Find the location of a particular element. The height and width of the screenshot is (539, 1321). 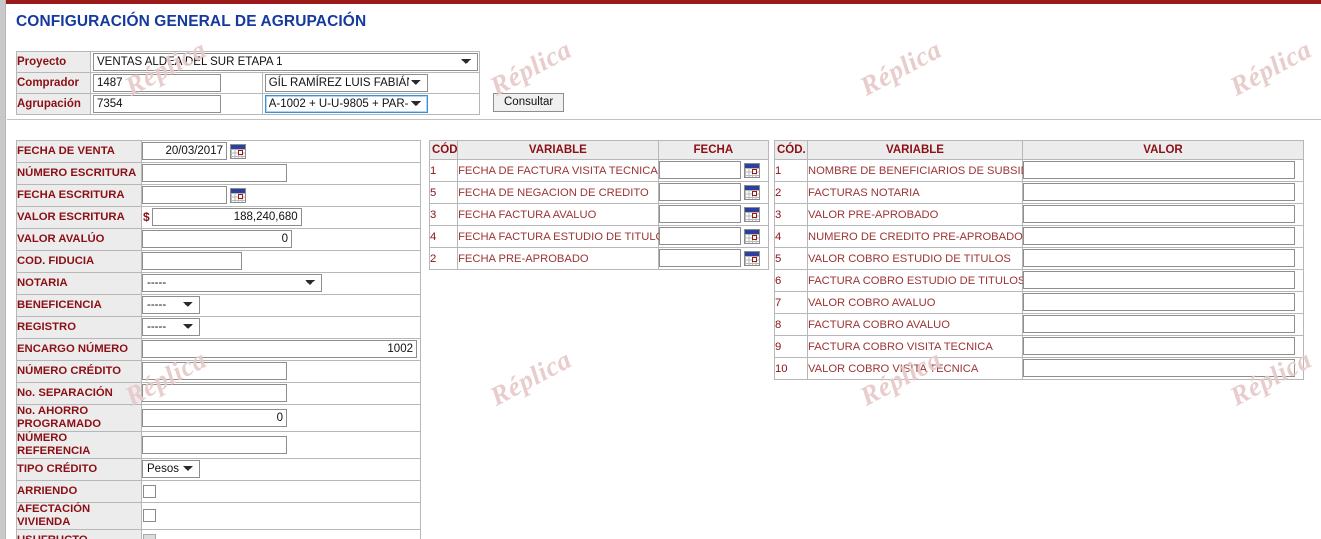

form-row-label: No. SEPARACIÓN is located at coordinates (79, 393).